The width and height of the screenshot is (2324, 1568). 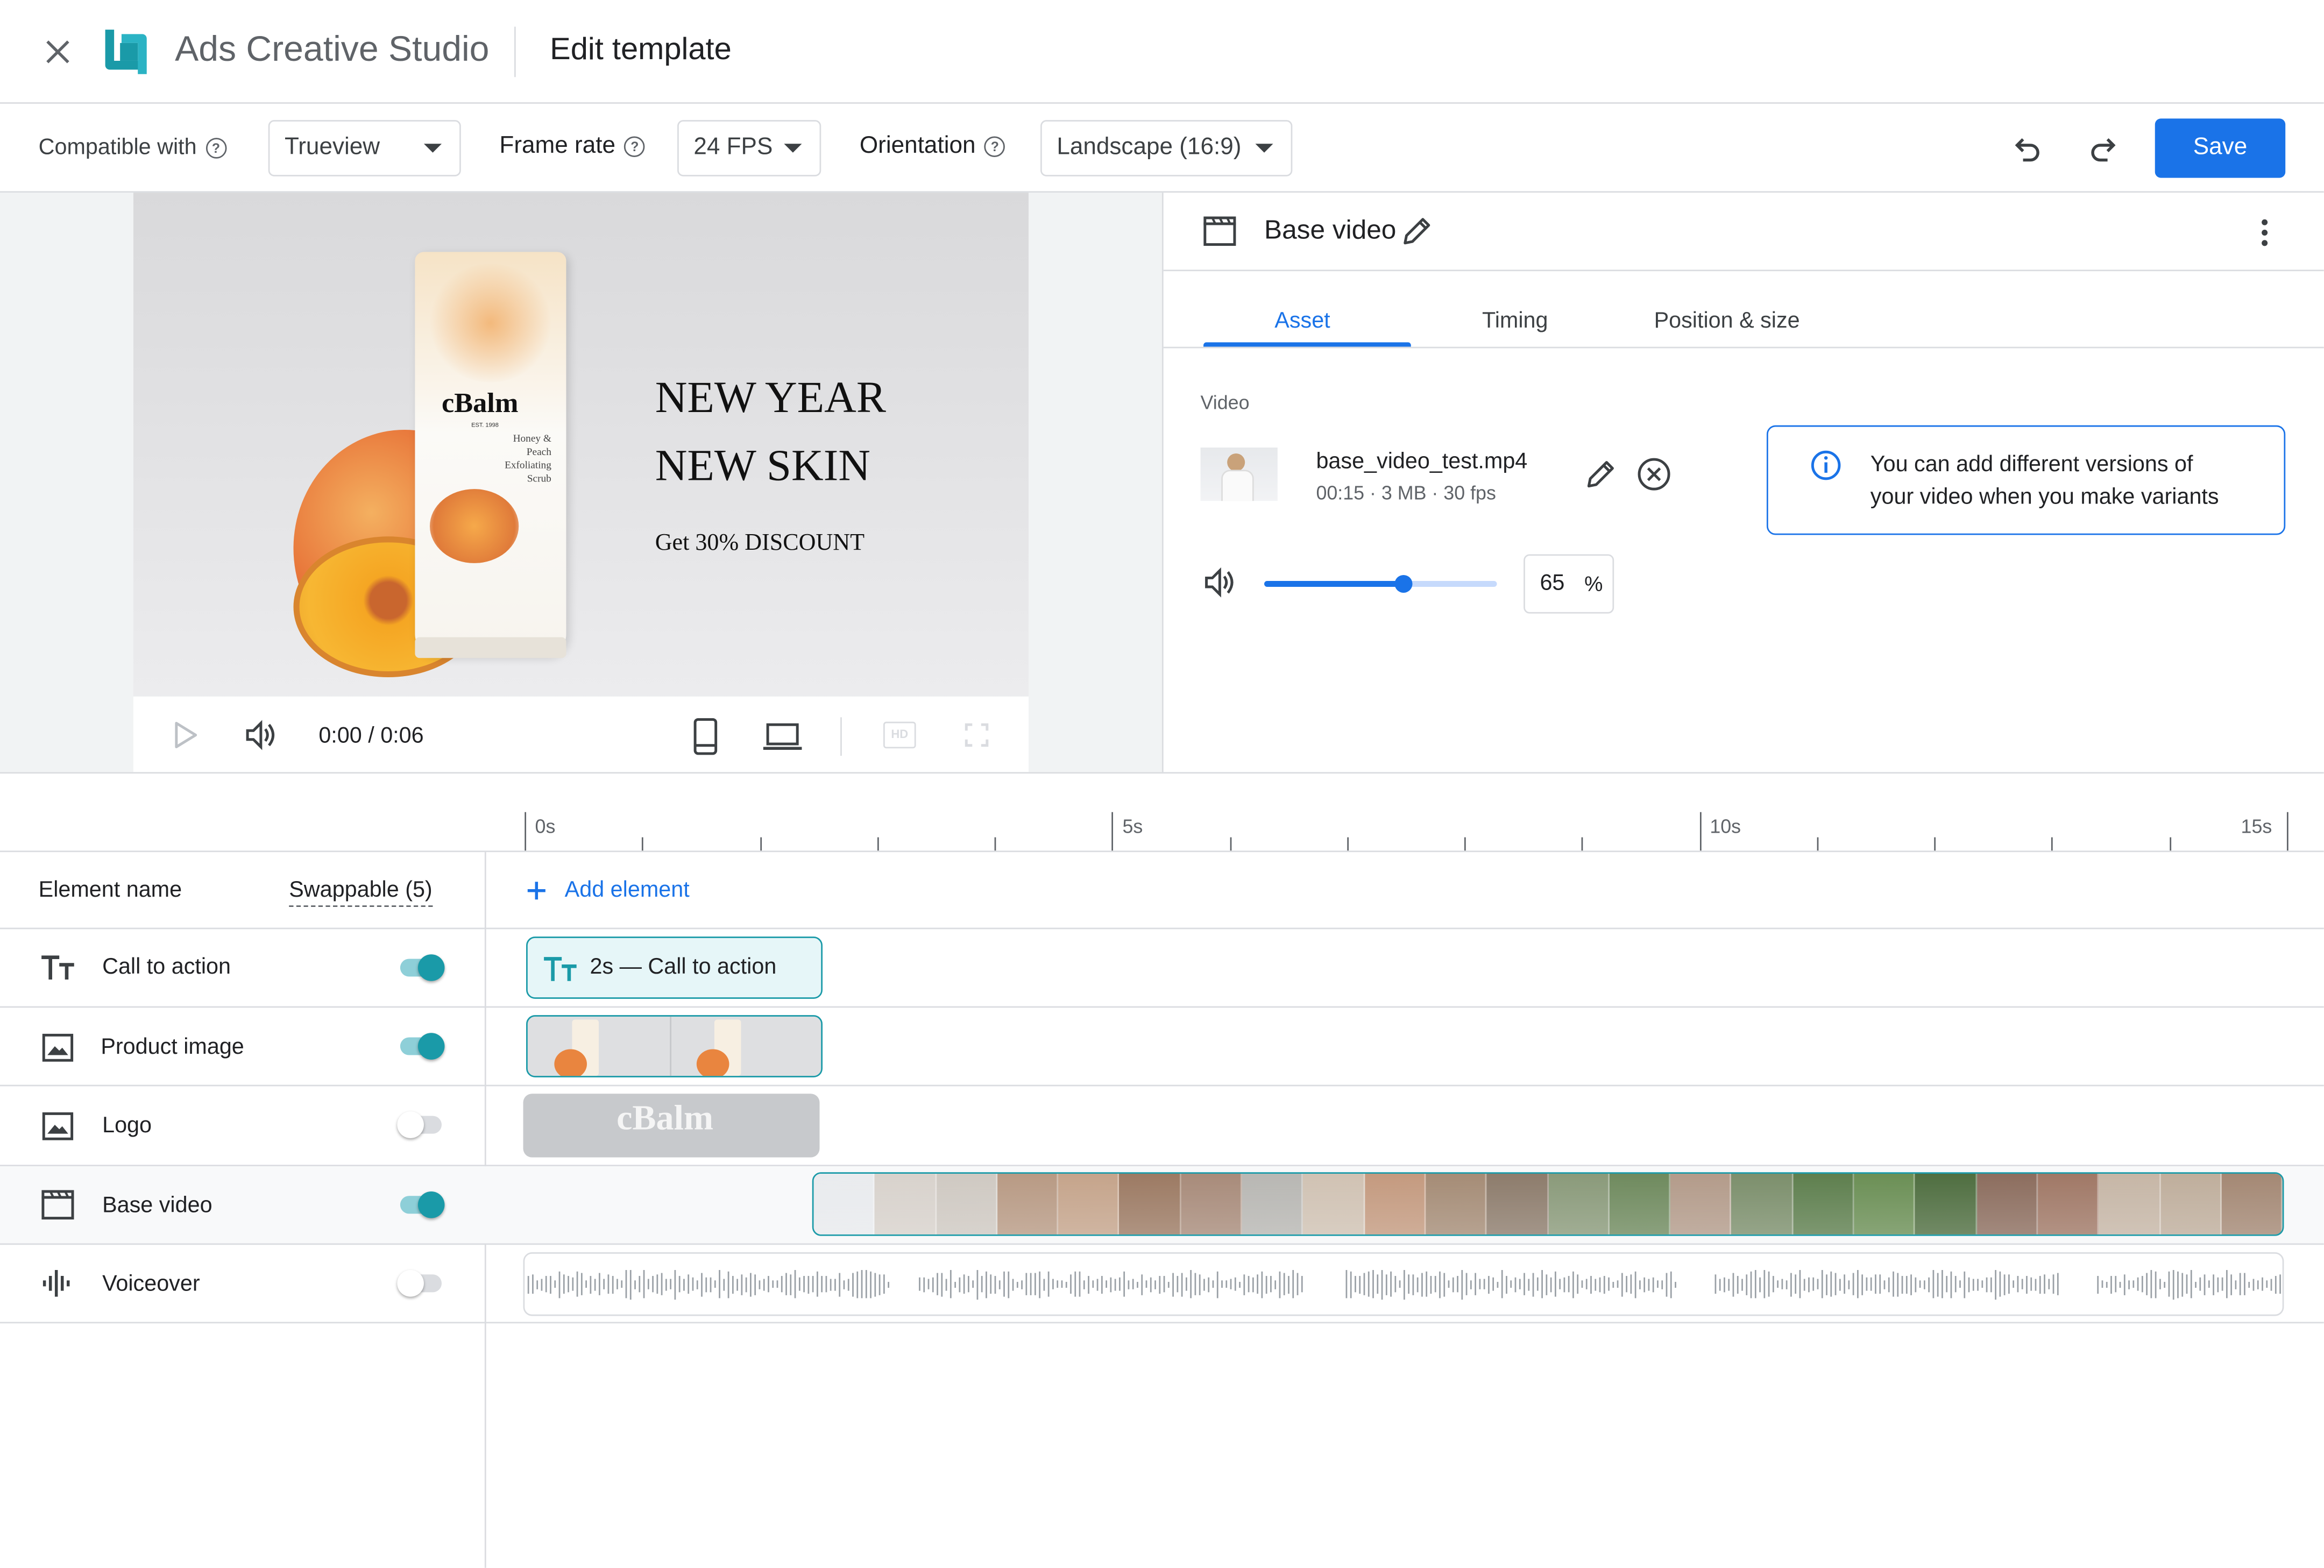 I want to click on orientation-select: Landscape (16:9), so click(x=1166, y=148).